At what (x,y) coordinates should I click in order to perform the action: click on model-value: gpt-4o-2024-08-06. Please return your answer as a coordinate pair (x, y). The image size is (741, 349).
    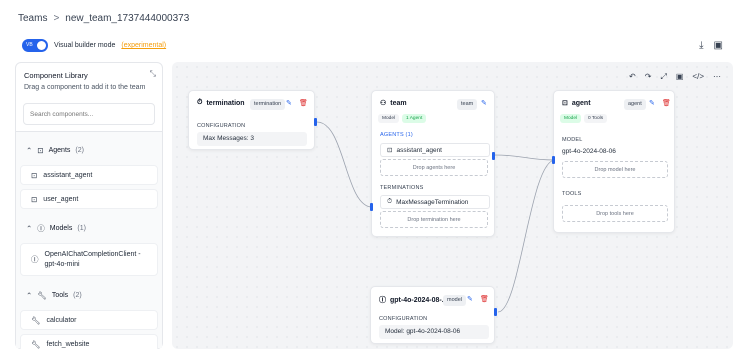
    Looking at the image, I should click on (589, 151).